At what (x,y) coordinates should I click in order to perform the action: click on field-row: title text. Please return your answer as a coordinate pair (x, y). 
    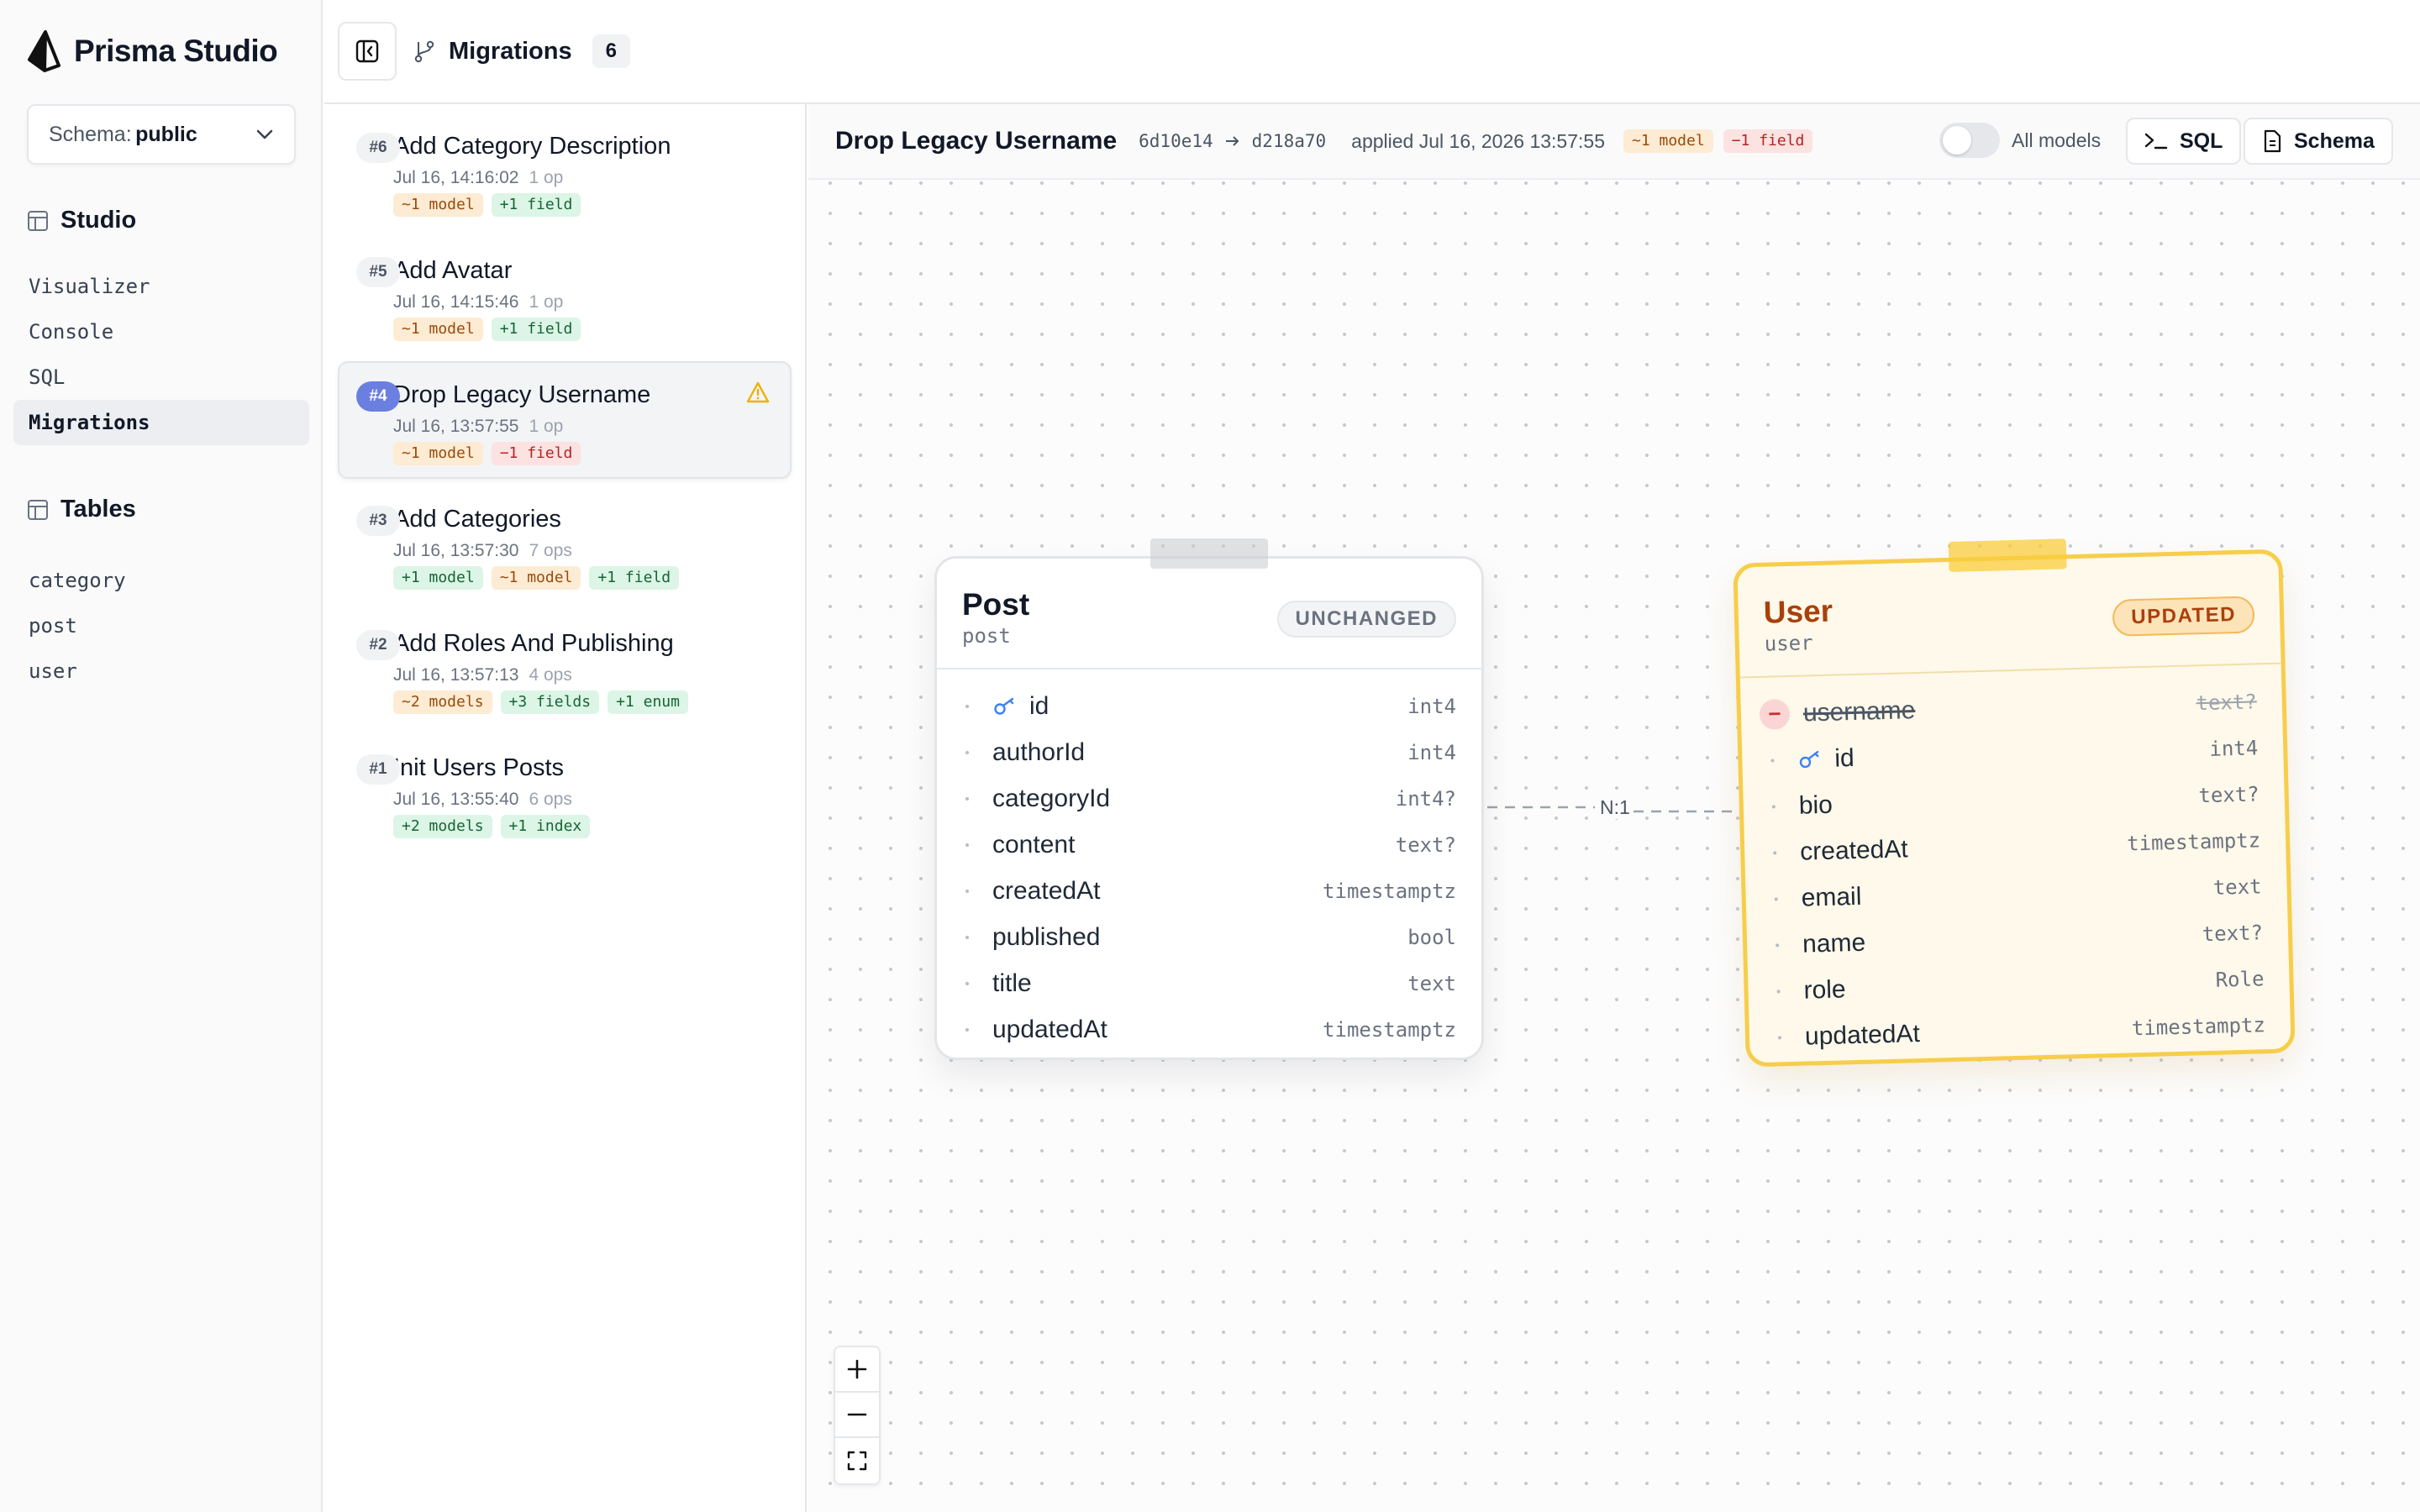
    Looking at the image, I should click on (1209, 983).